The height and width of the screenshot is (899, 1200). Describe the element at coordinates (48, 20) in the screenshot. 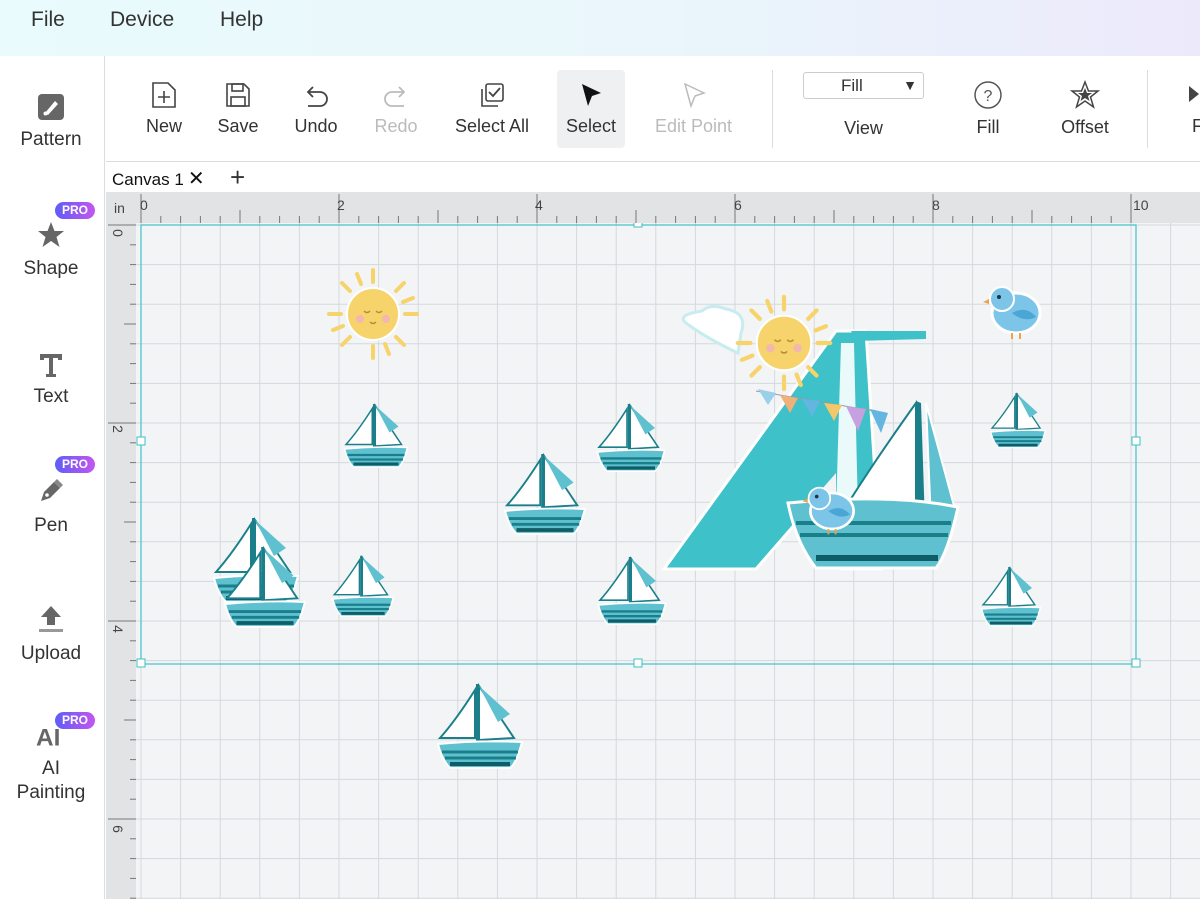

I see `menu-file: File` at that location.